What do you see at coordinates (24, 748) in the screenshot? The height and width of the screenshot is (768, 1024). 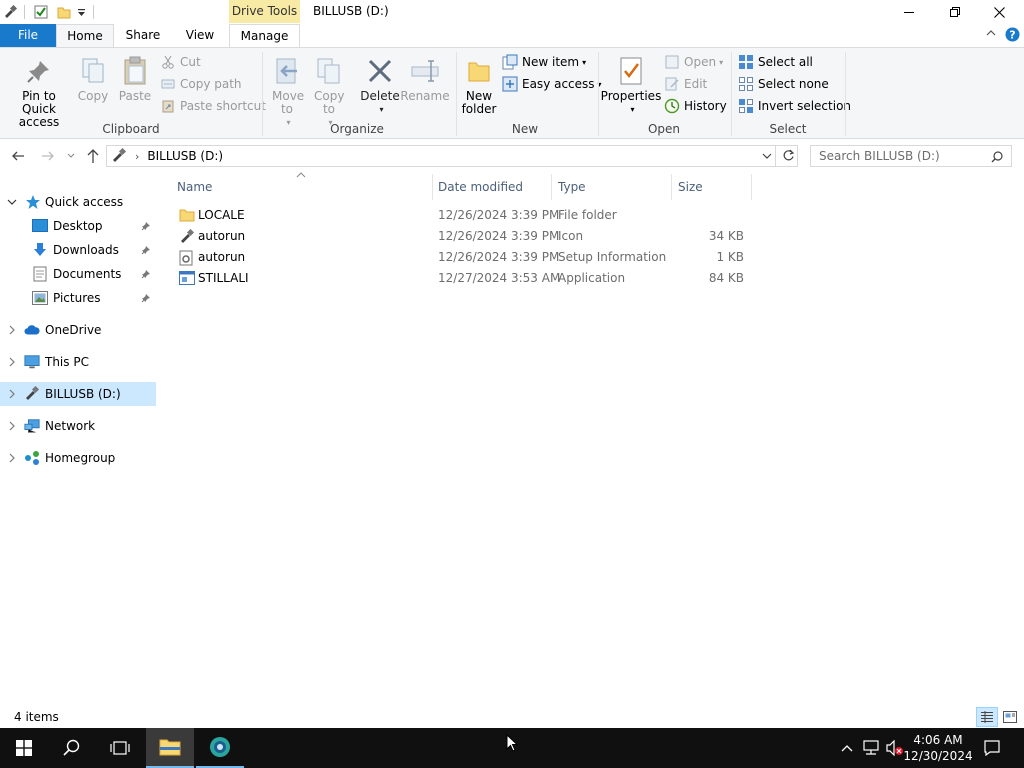 I see `windows-start-icon` at bounding box center [24, 748].